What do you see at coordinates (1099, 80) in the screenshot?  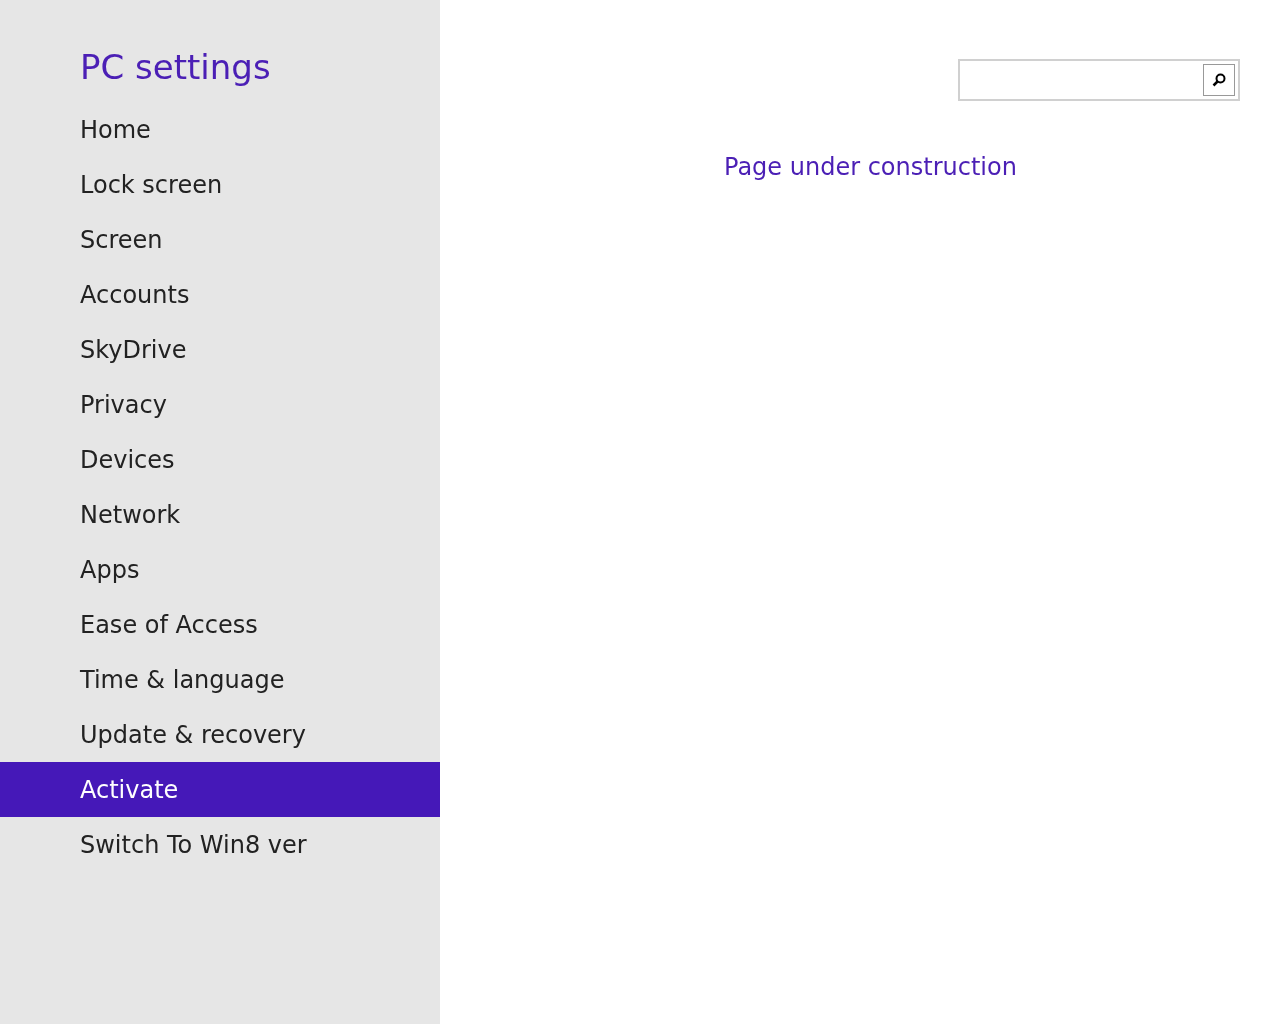 I see `search-field` at bounding box center [1099, 80].